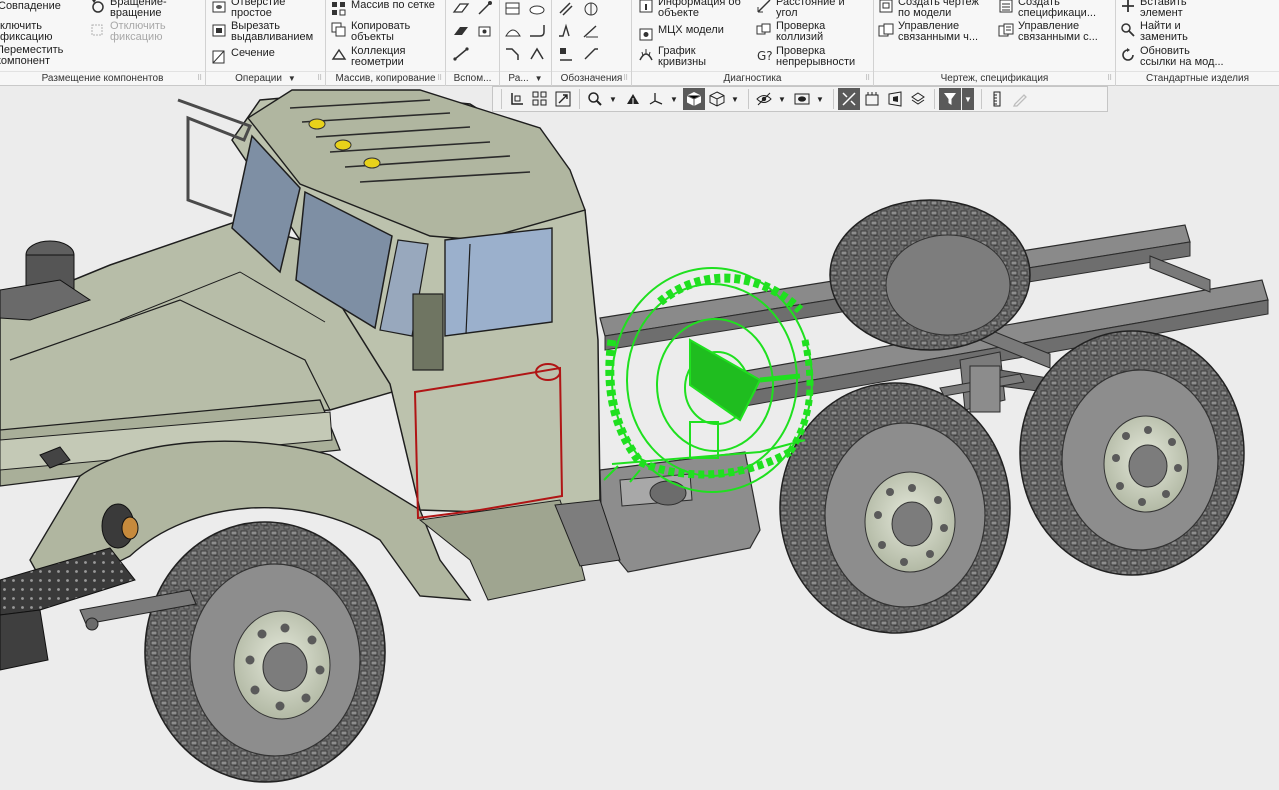  Describe the element at coordinates (566, 31) in the screenshot. I see `roughness-icon` at that location.